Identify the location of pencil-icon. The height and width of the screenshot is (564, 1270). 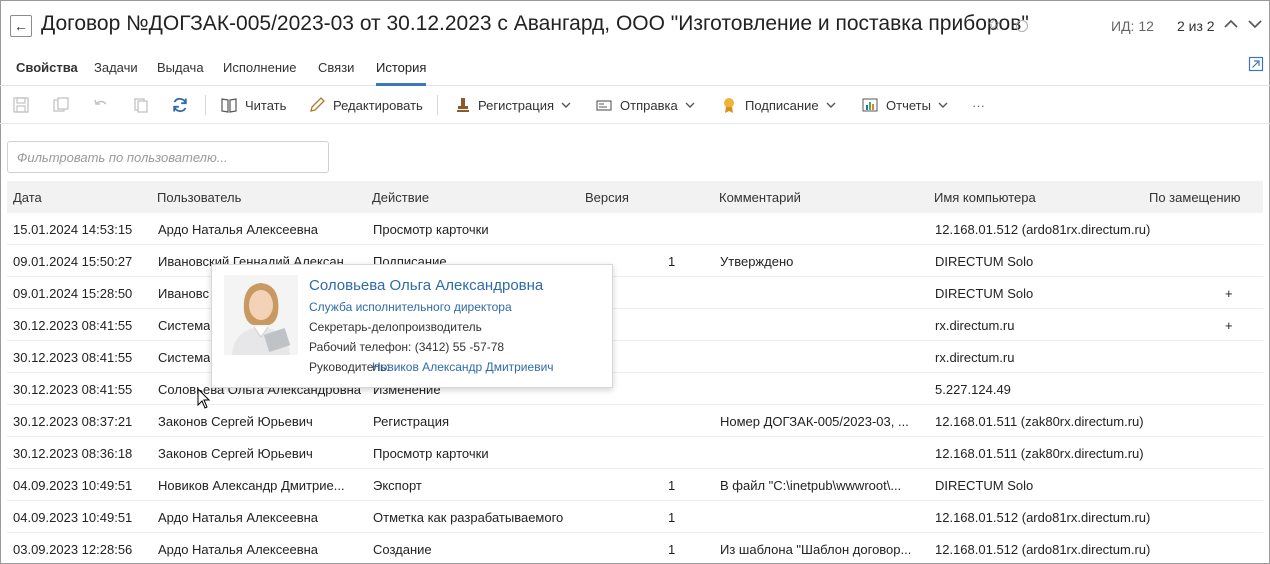
(317, 104).